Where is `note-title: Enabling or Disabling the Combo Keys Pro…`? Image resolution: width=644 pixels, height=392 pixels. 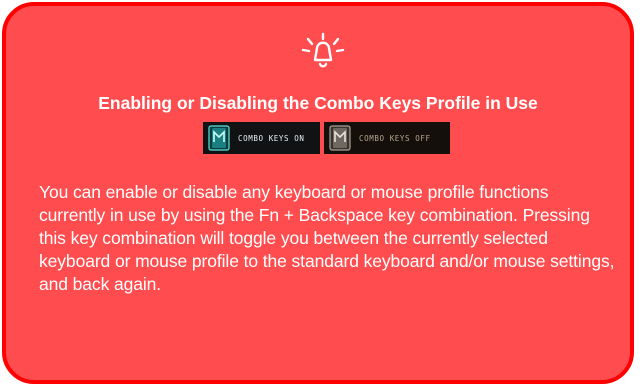
note-title: Enabling or Disabling the Combo Keys Pro… is located at coordinates (318, 103).